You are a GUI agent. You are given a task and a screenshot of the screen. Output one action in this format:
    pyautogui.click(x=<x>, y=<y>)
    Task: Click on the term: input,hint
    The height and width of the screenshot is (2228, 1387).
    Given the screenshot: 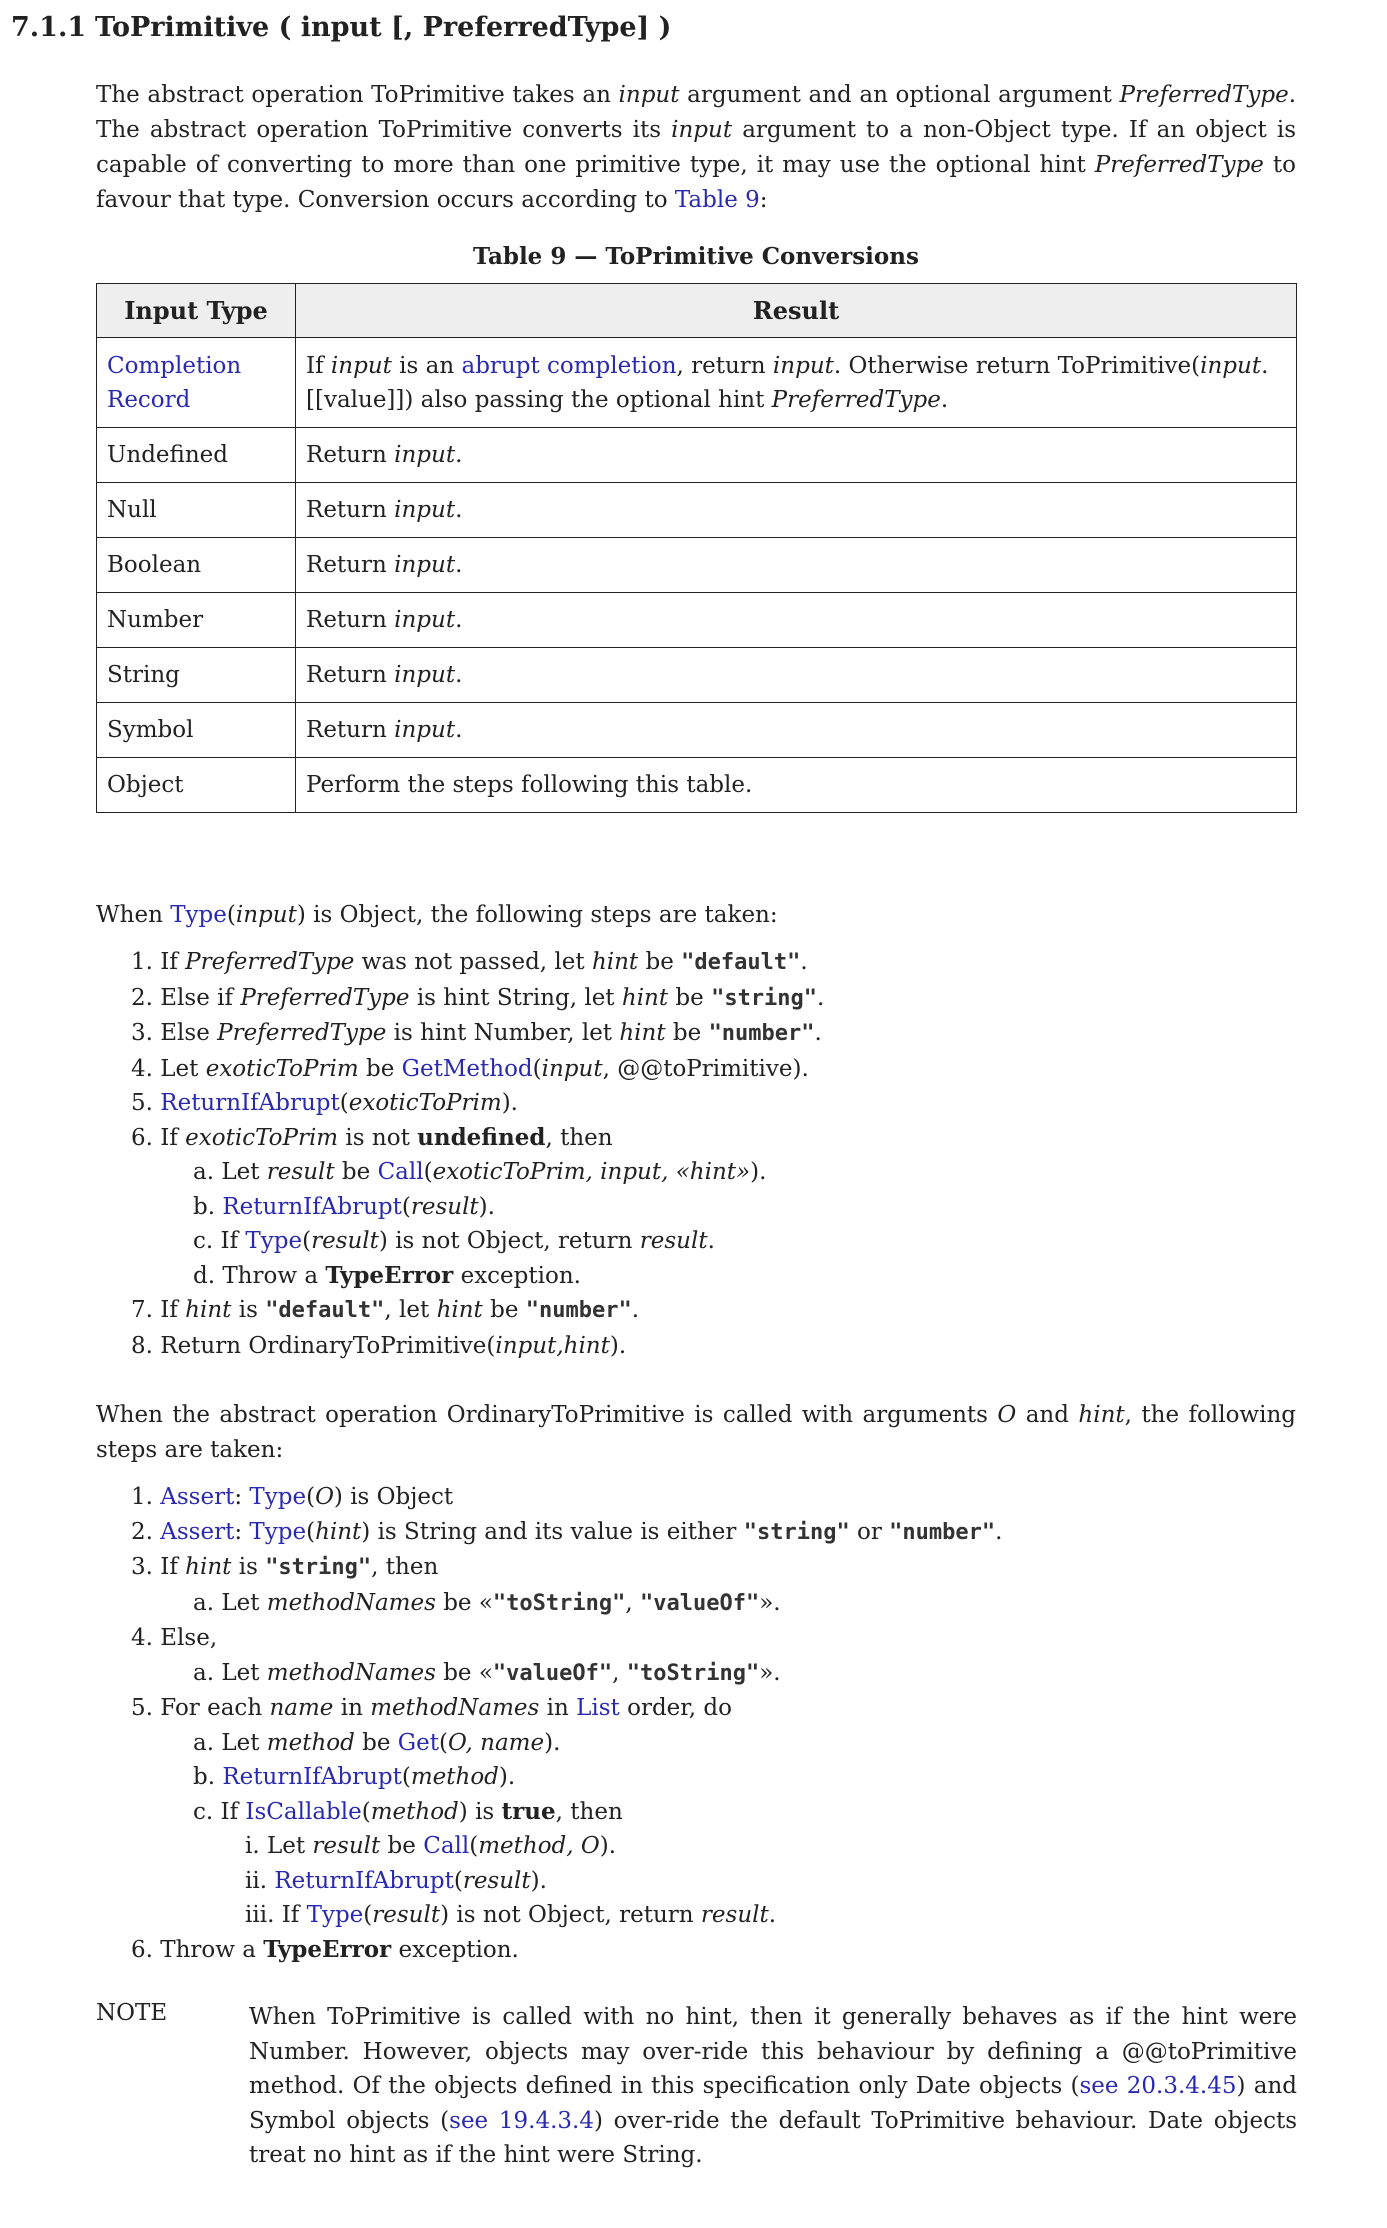 What is the action you would take?
    pyautogui.click(x=552, y=1345)
    